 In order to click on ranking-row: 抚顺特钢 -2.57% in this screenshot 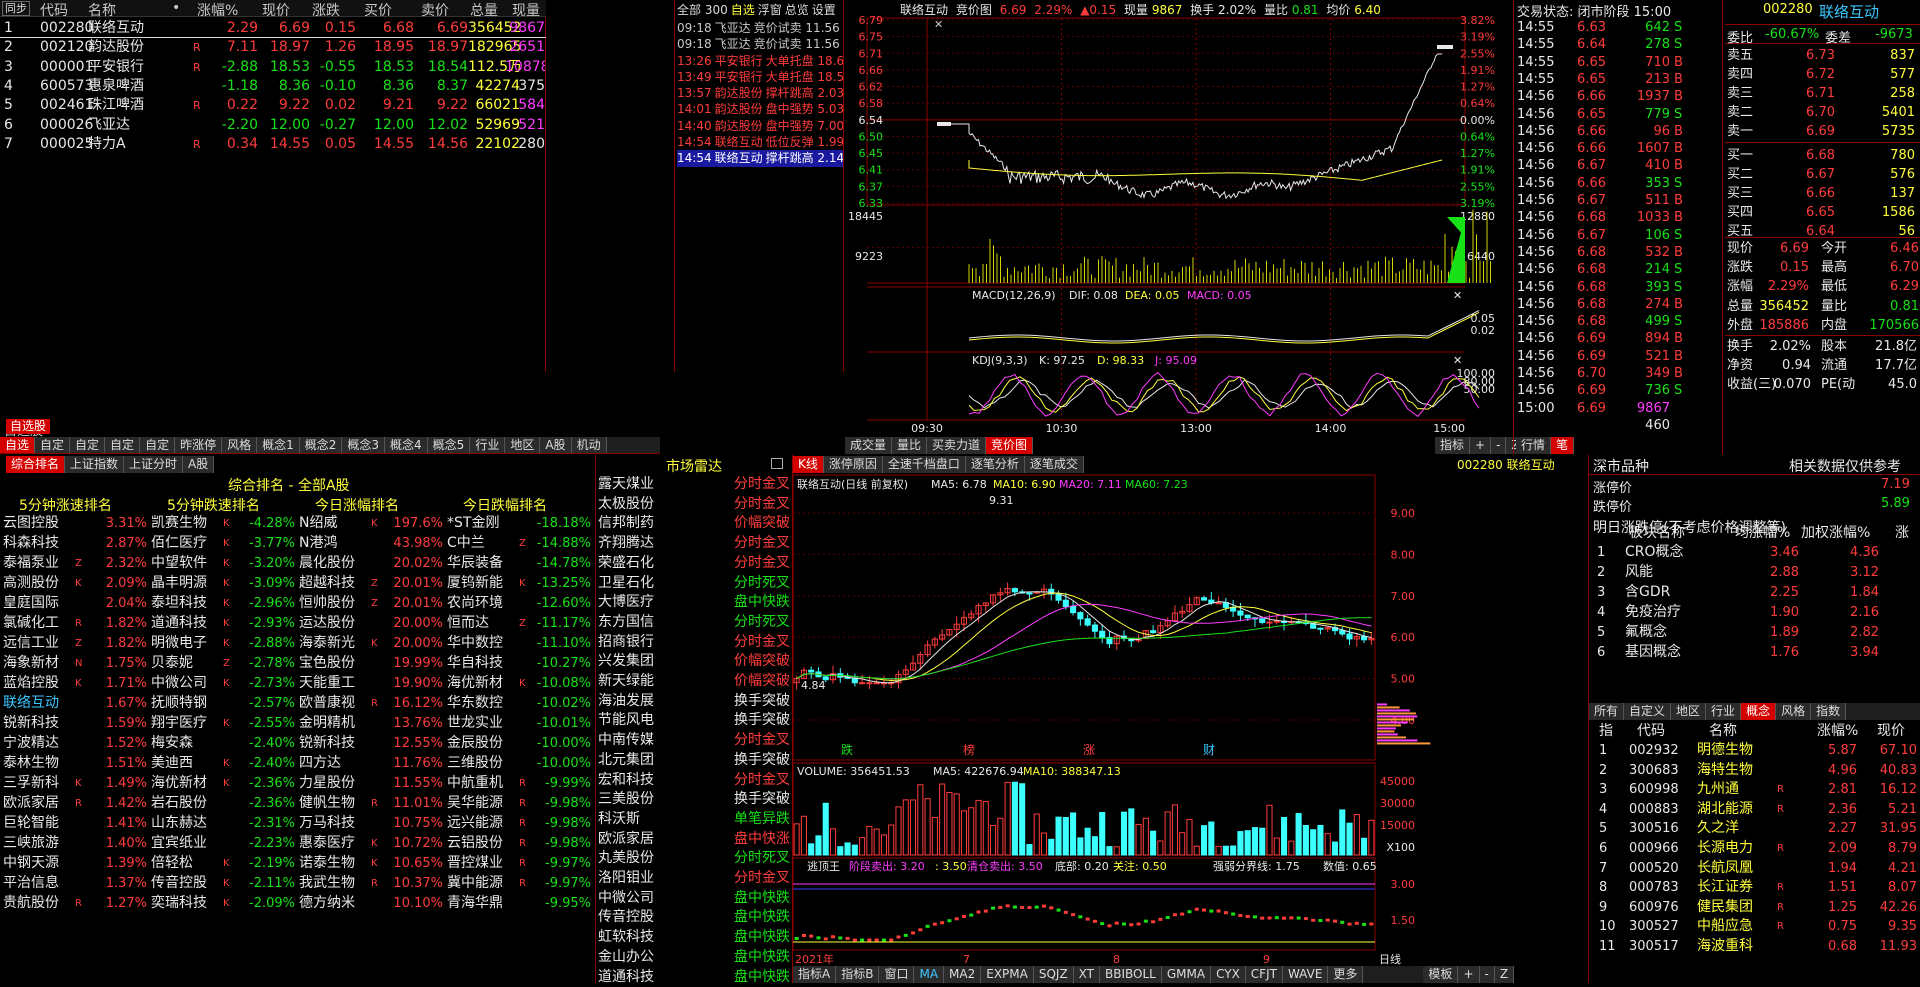, I will do `click(224, 703)`.